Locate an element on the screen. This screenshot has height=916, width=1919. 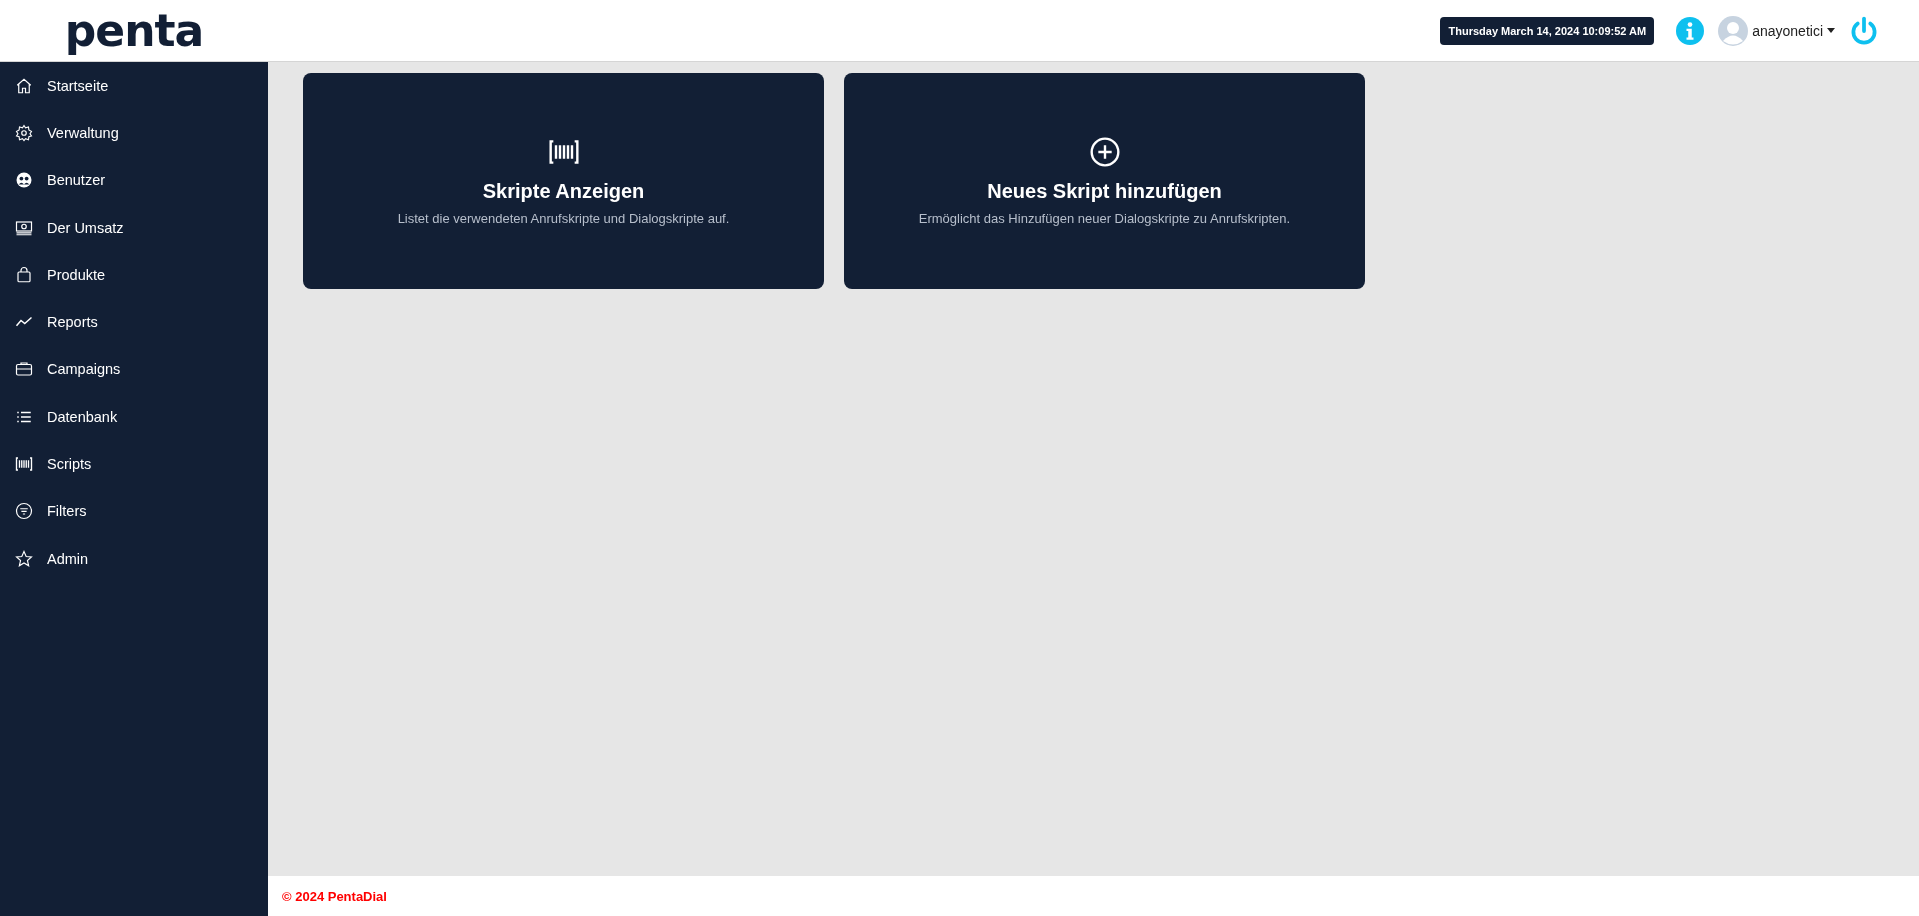
copyright-text: © 2024 PentaDial is located at coordinates (334, 896).